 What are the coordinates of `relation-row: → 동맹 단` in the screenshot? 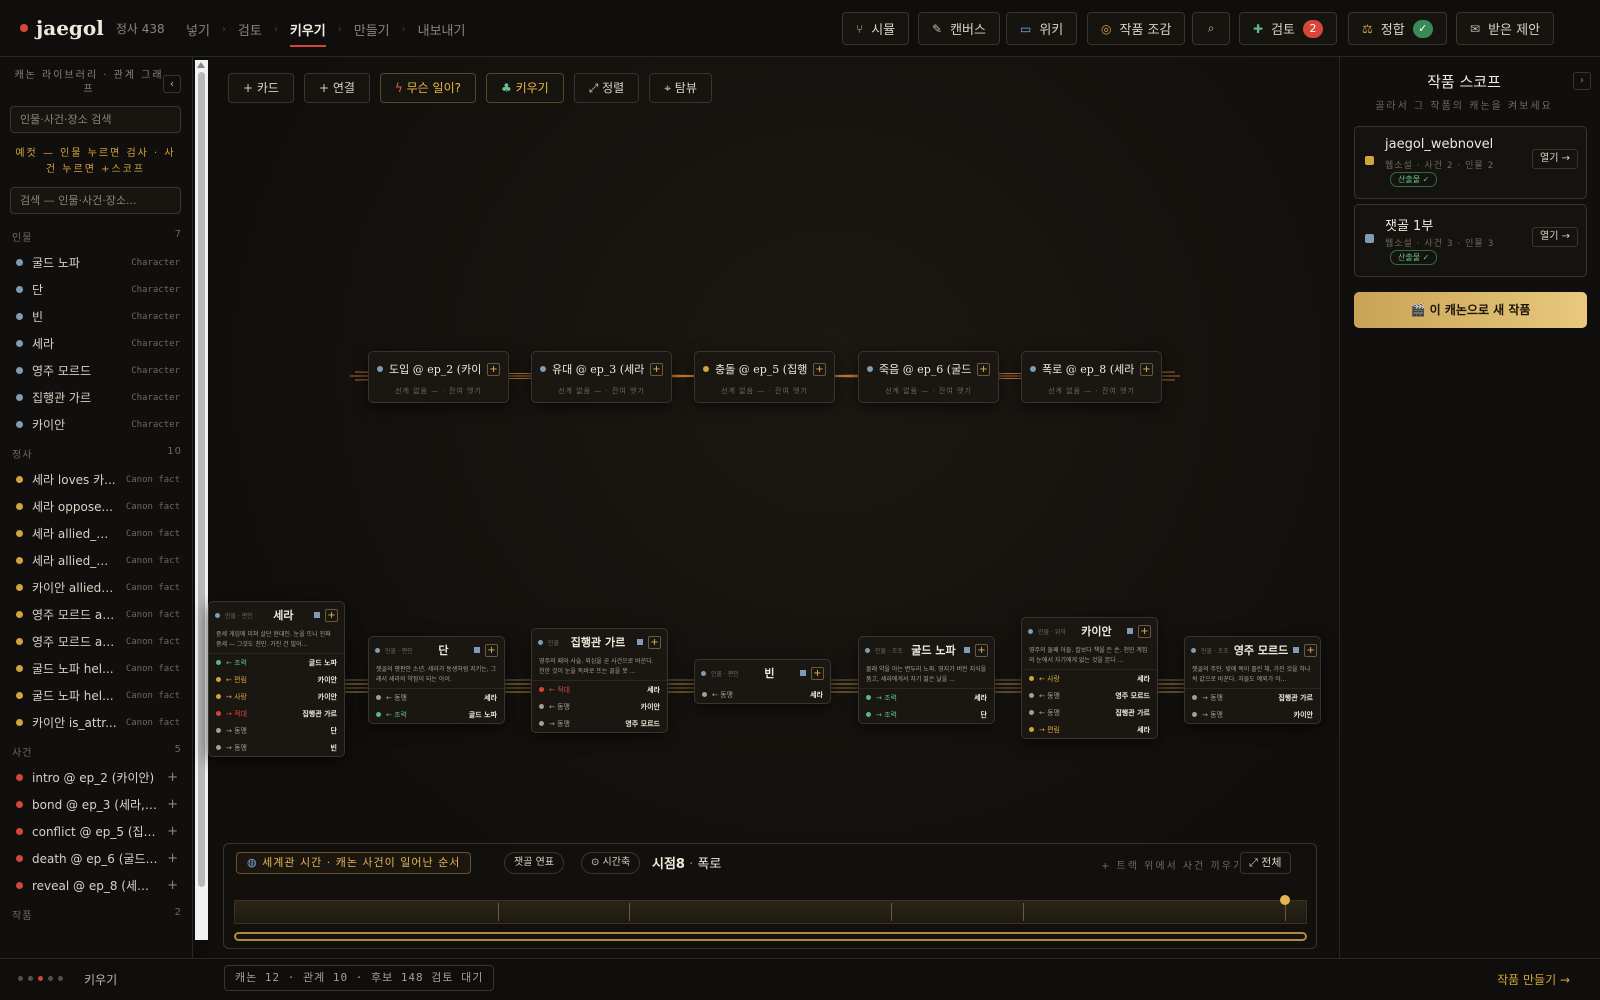 It's located at (276, 730).